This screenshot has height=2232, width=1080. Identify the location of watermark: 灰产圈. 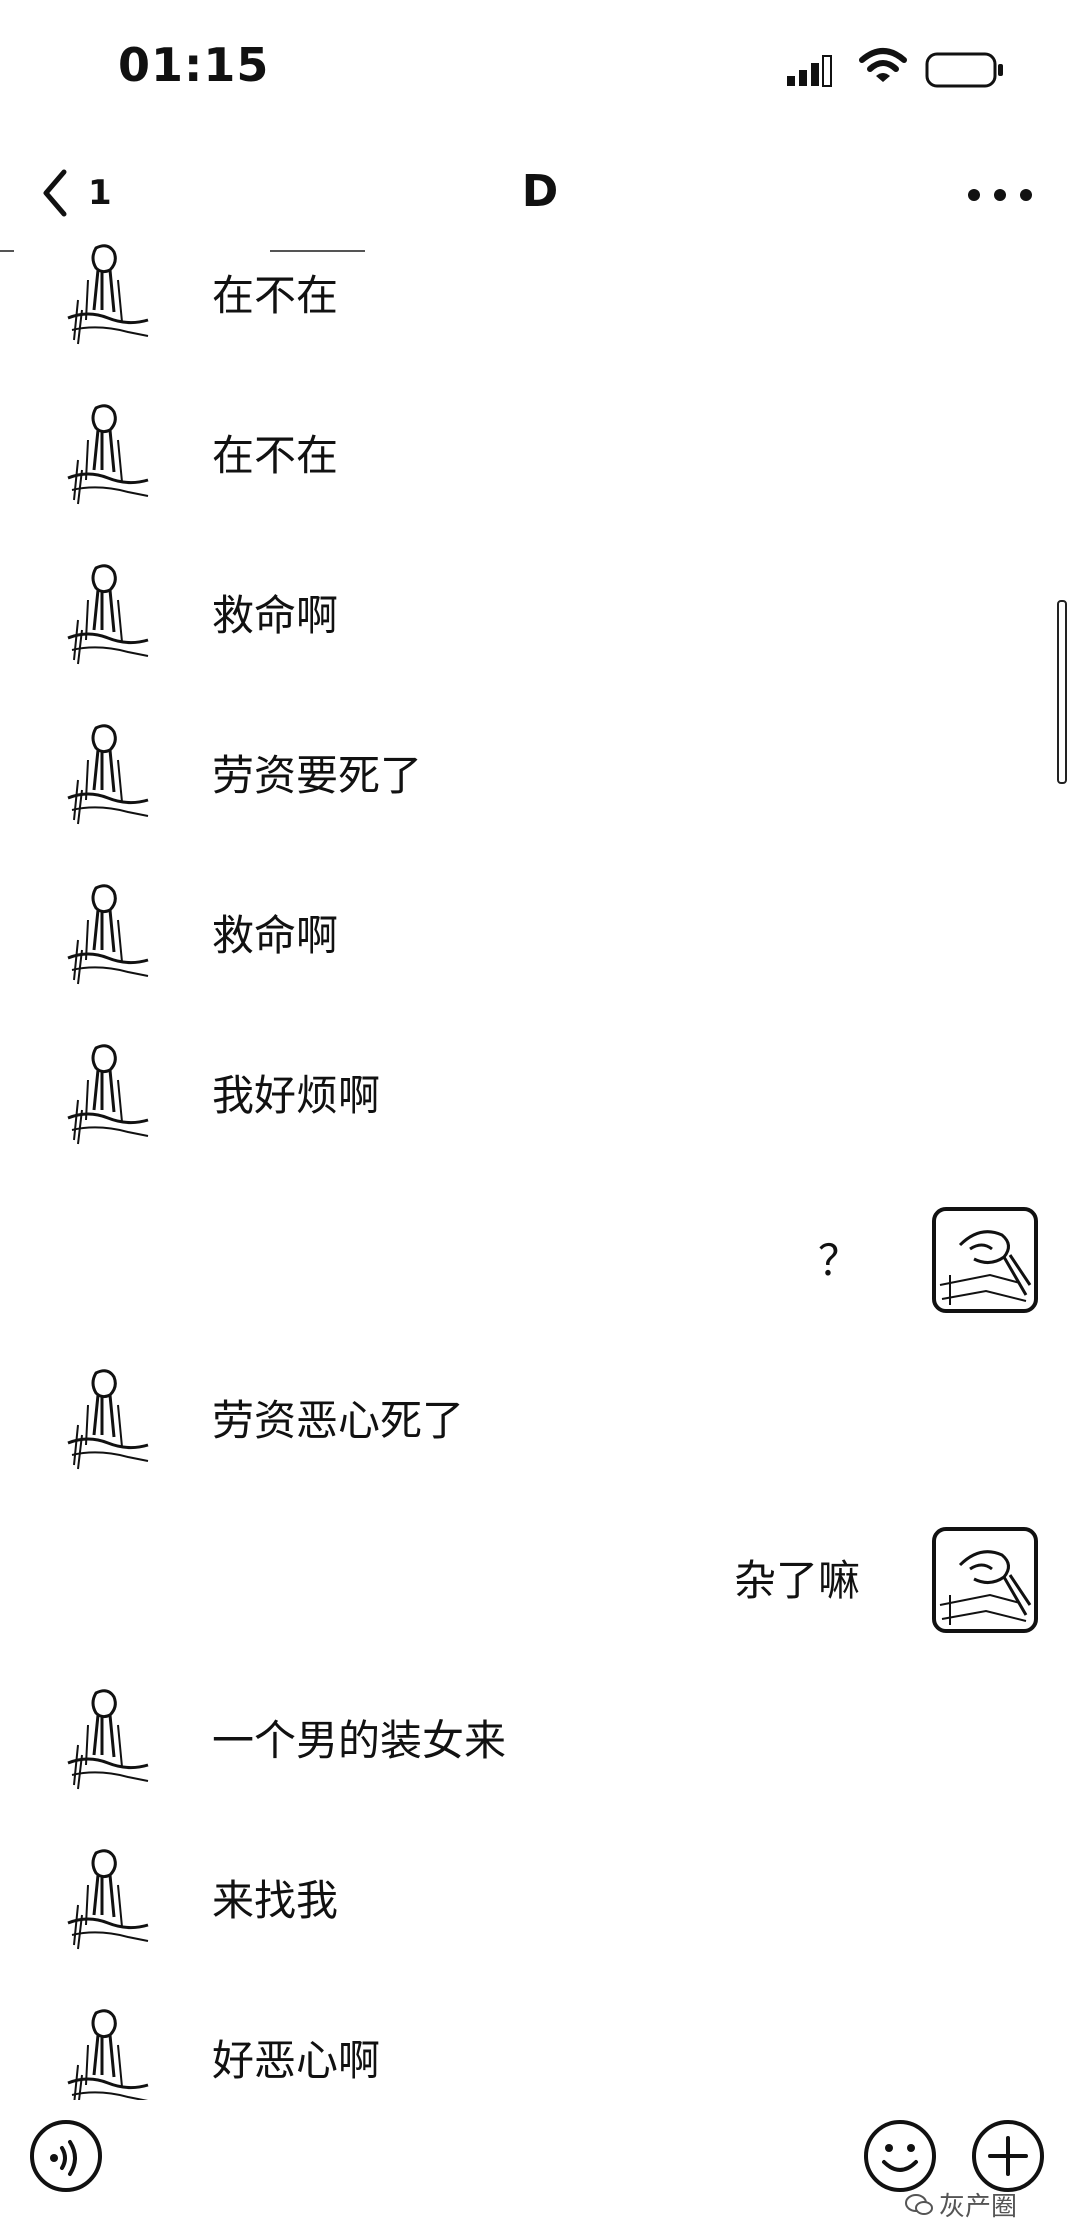
(961, 2204).